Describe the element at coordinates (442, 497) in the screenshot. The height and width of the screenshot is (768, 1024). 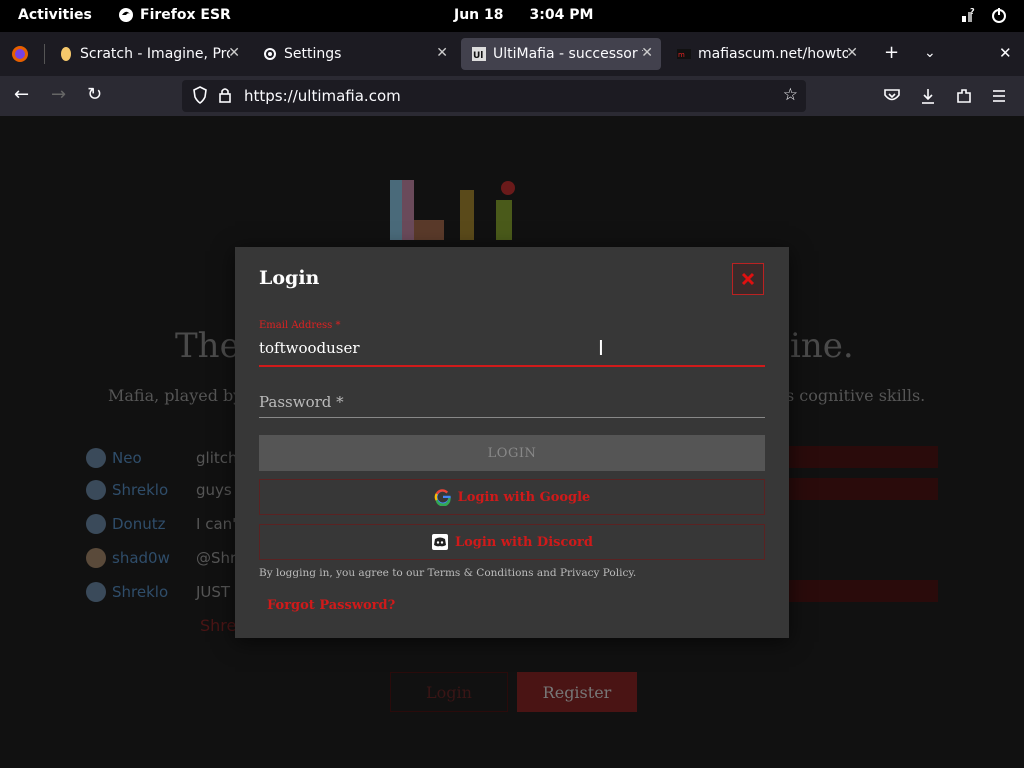
I see `google-icon` at that location.